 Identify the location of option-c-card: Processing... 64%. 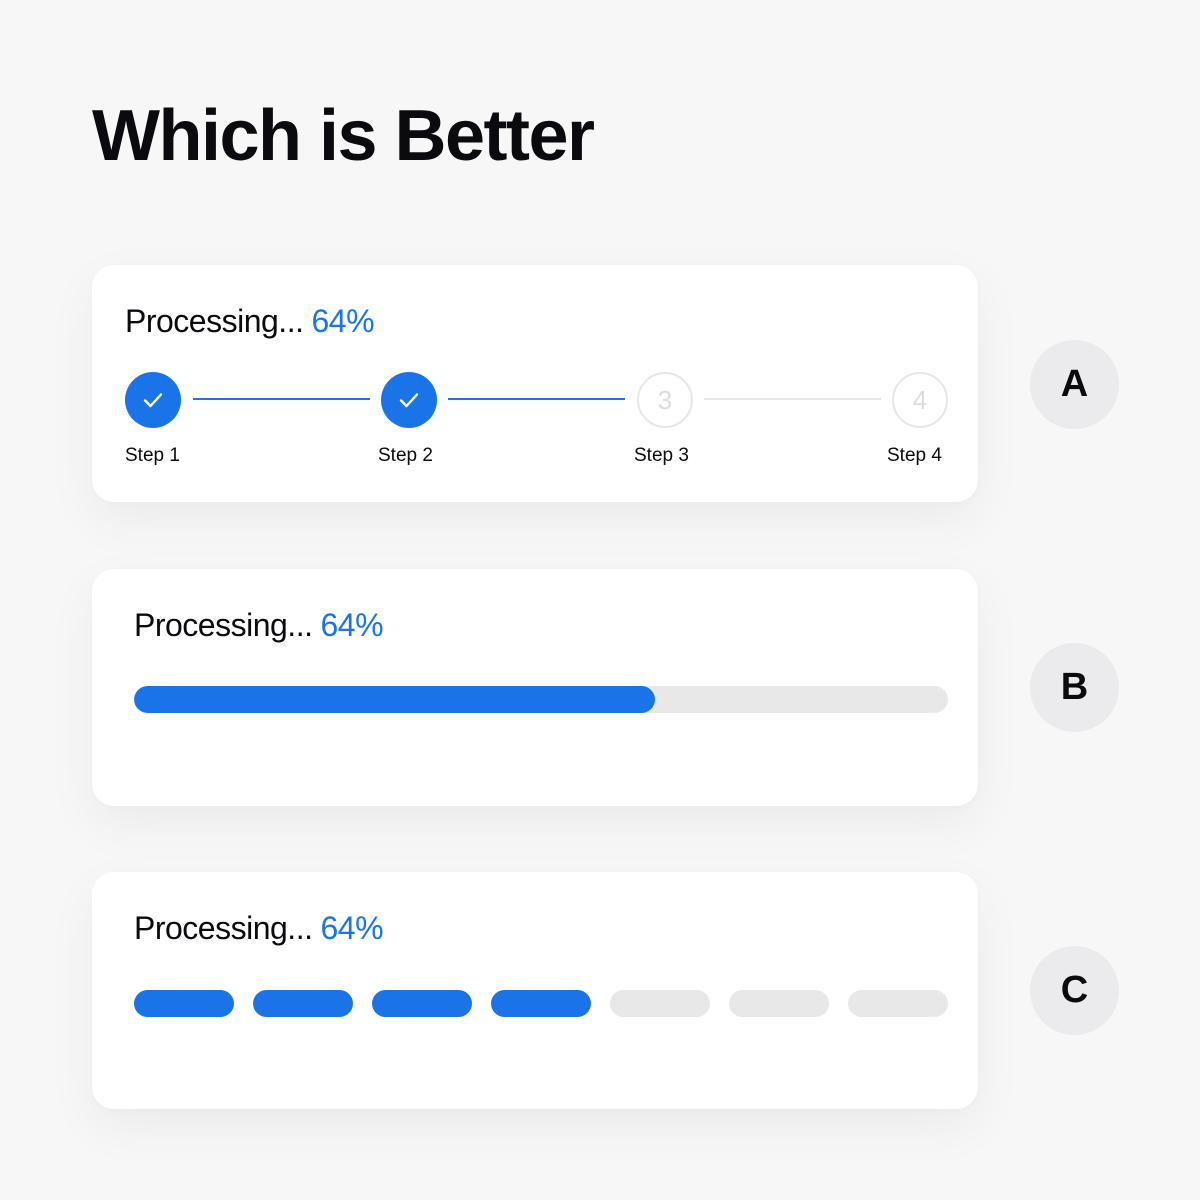
(535, 990).